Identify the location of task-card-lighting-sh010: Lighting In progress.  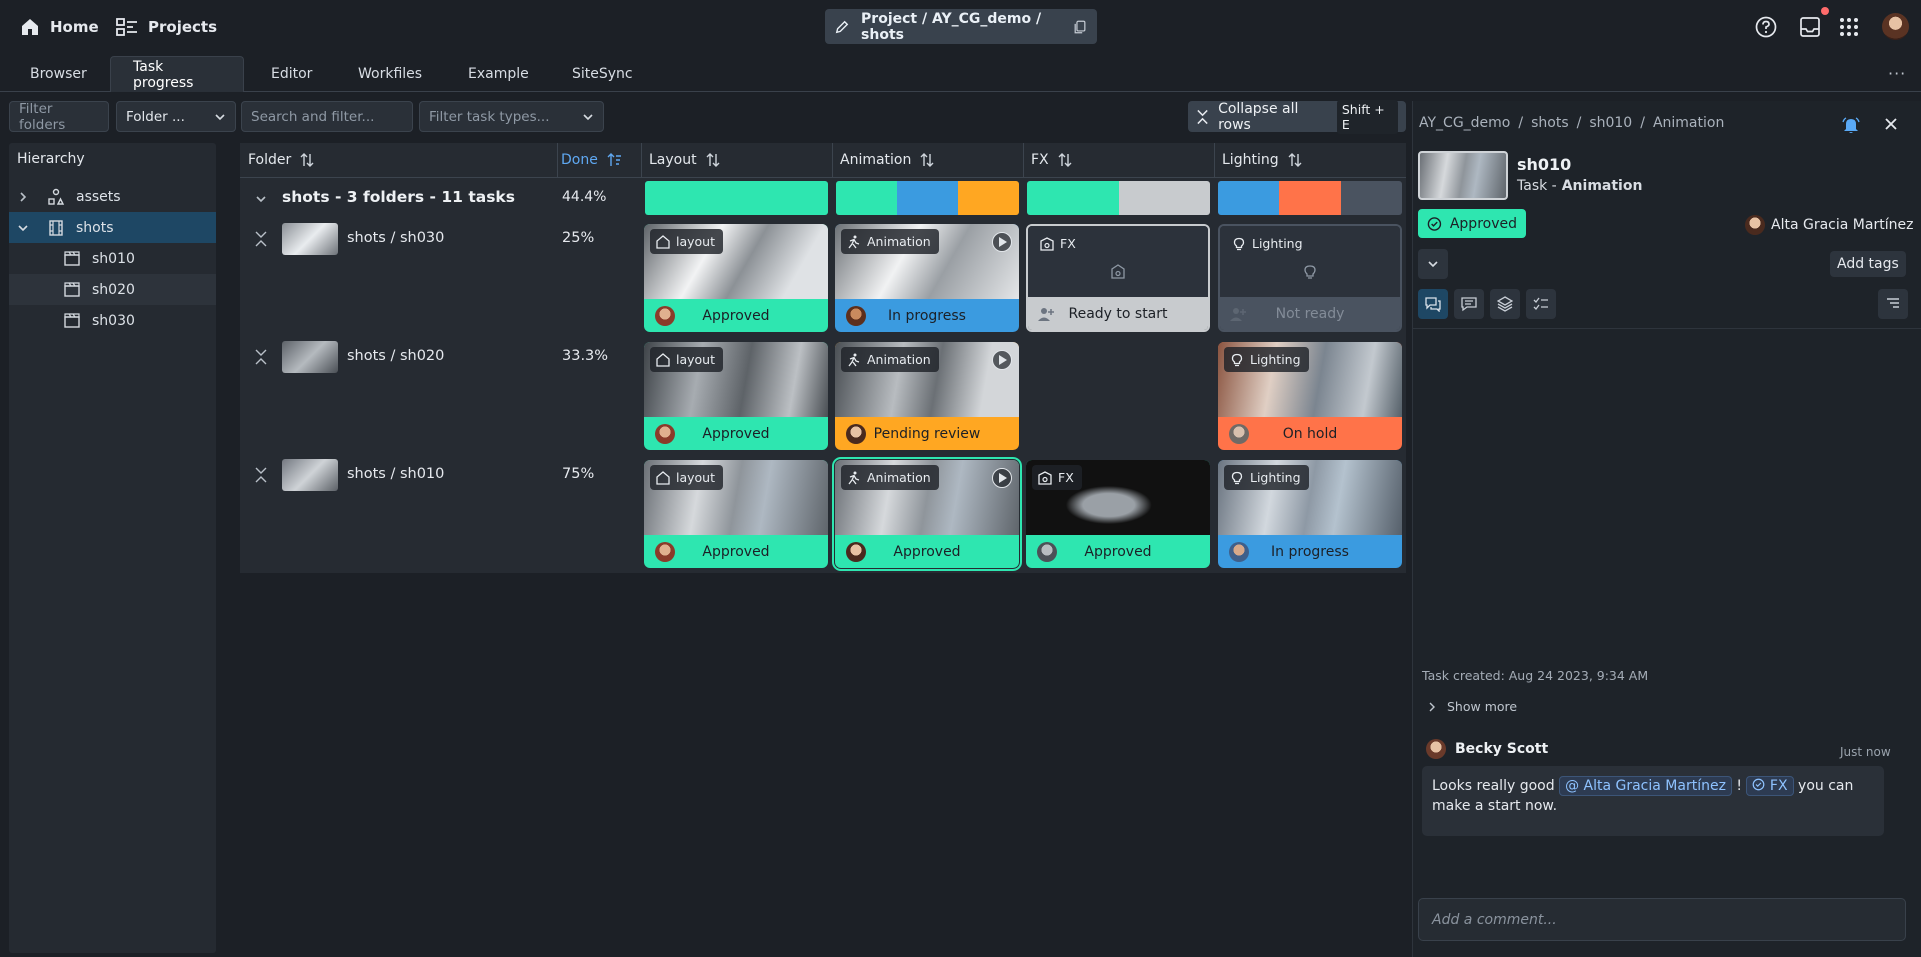
(1310, 514).